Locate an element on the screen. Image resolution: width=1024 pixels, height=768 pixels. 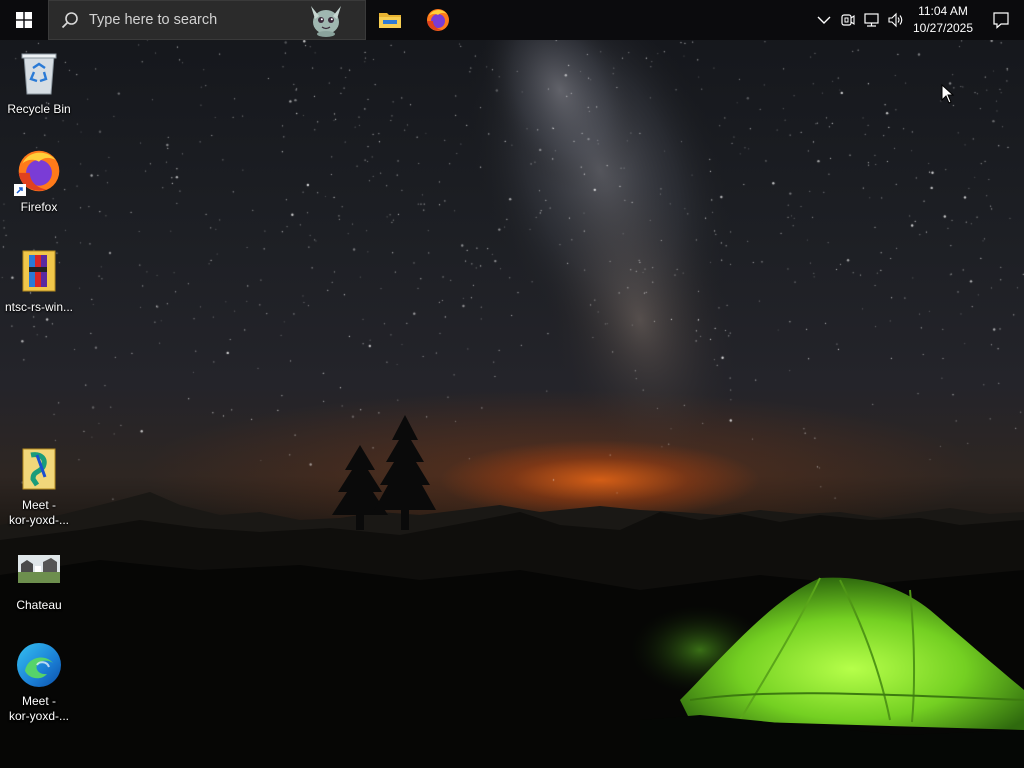
system-tray: 11:04 AM 10/27/2025 is located at coordinates (918, 20).